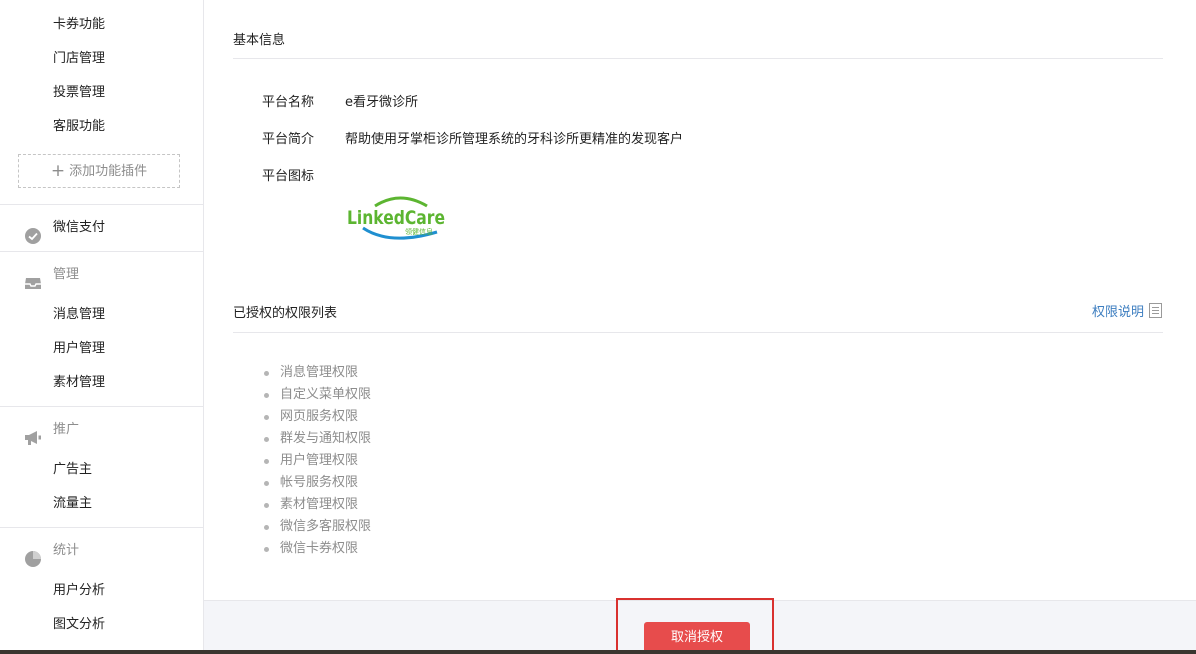 This screenshot has width=1196, height=654. What do you see at coordinates (101, 349) in the screenshot?
I see `sidebar-item-users: 用户管理` at bounding box center [101, 349].